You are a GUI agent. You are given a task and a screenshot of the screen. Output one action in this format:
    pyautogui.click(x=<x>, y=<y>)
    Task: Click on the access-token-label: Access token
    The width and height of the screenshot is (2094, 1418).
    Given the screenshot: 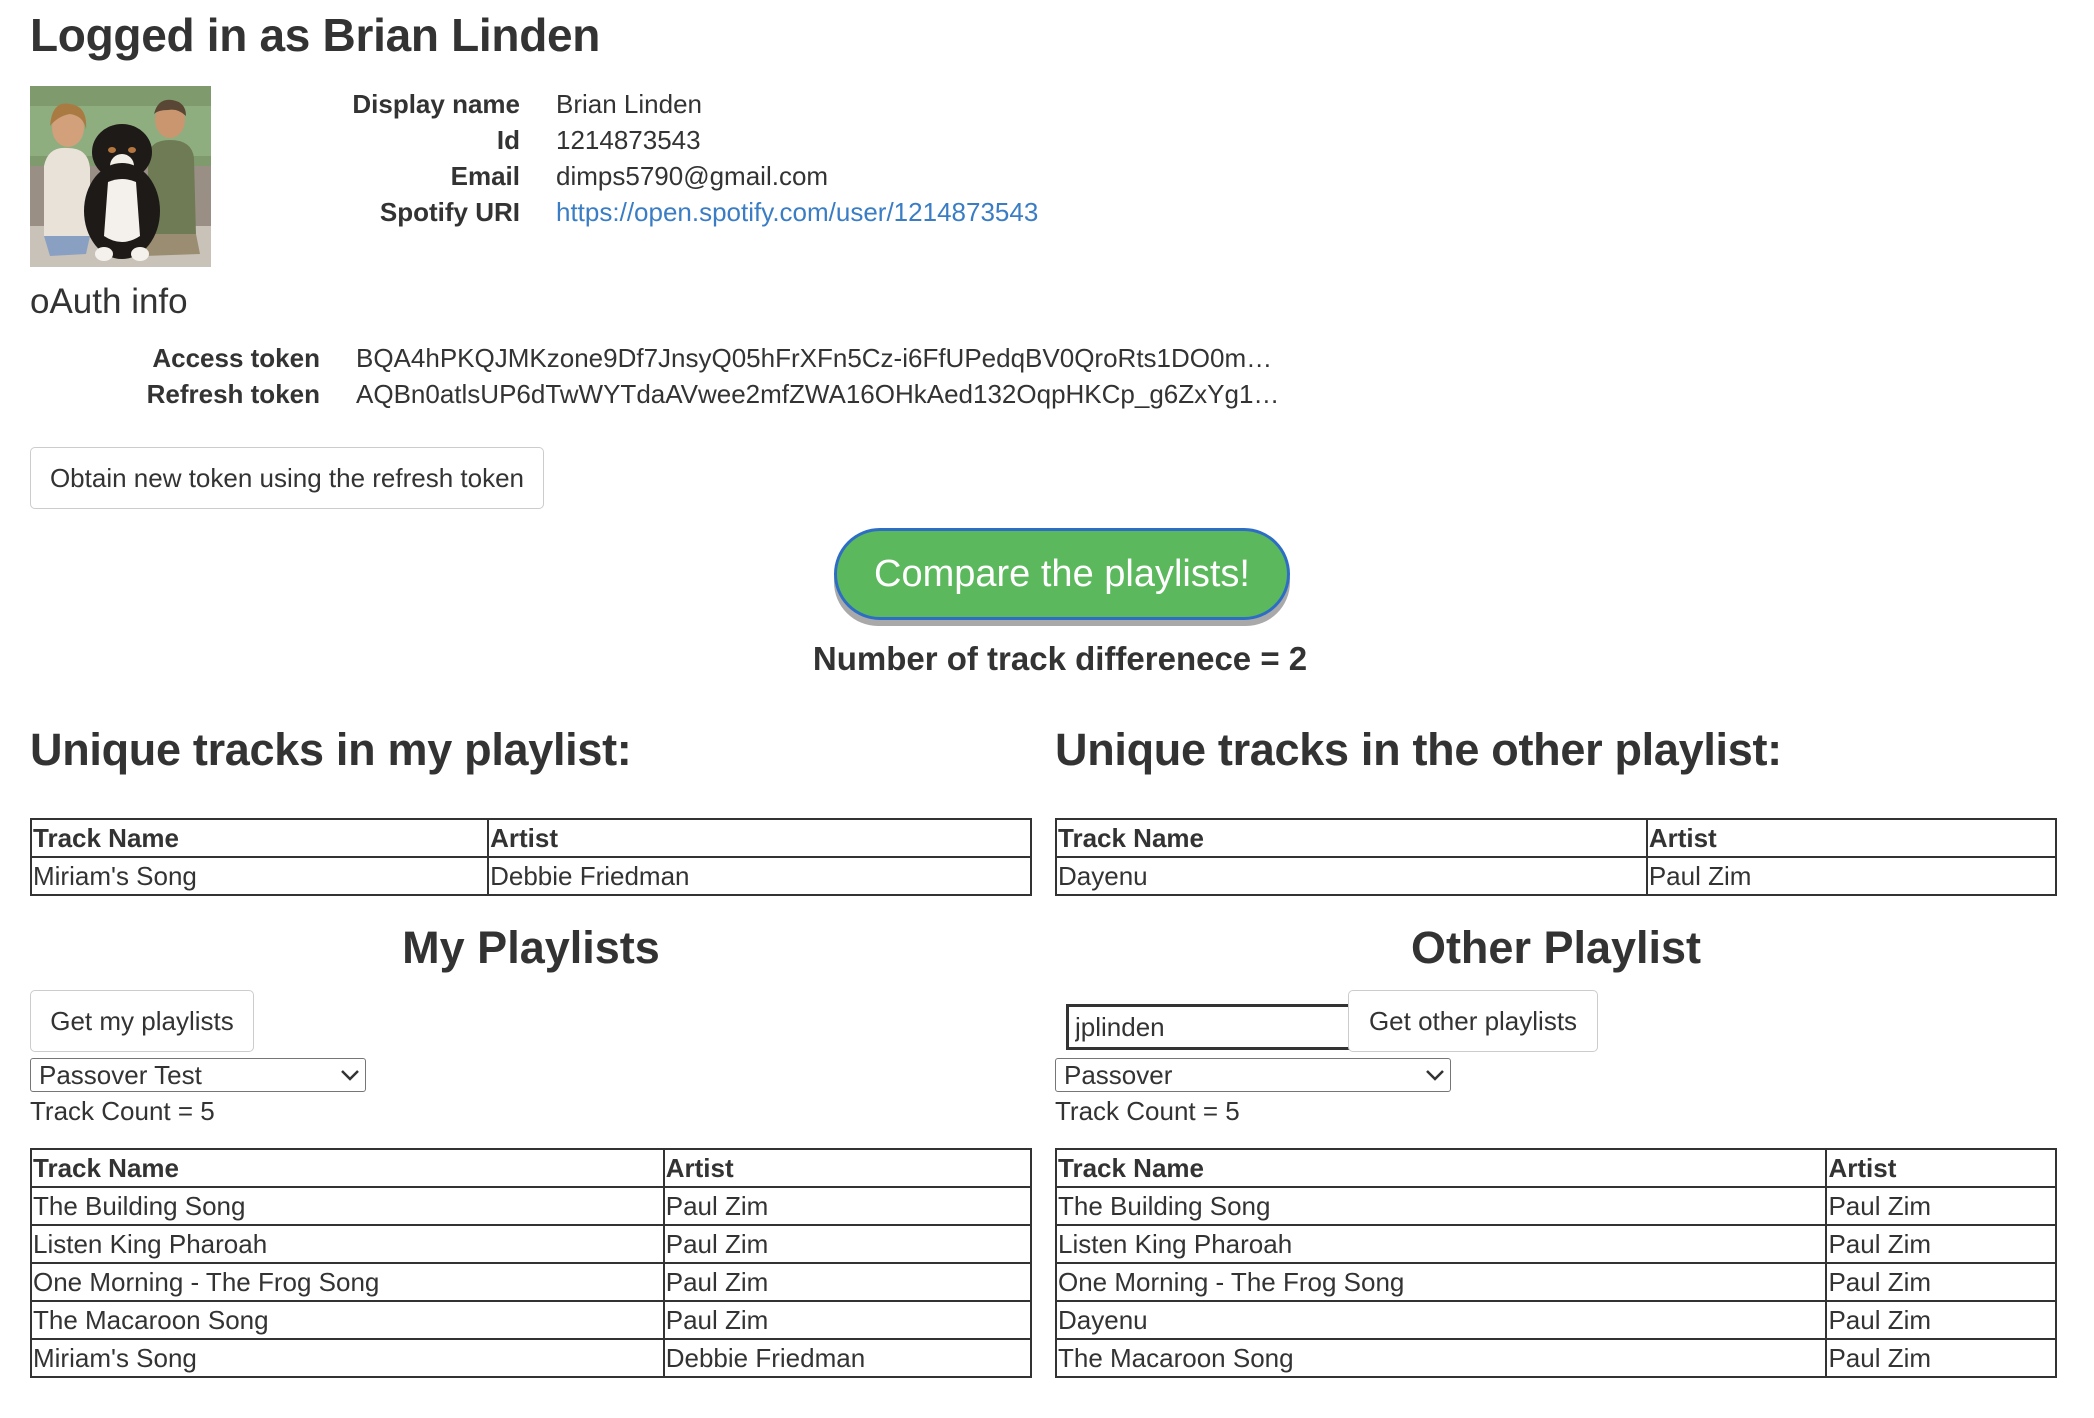 What is the action you would take?
    pyautogui.click(x=236, y=358)
    